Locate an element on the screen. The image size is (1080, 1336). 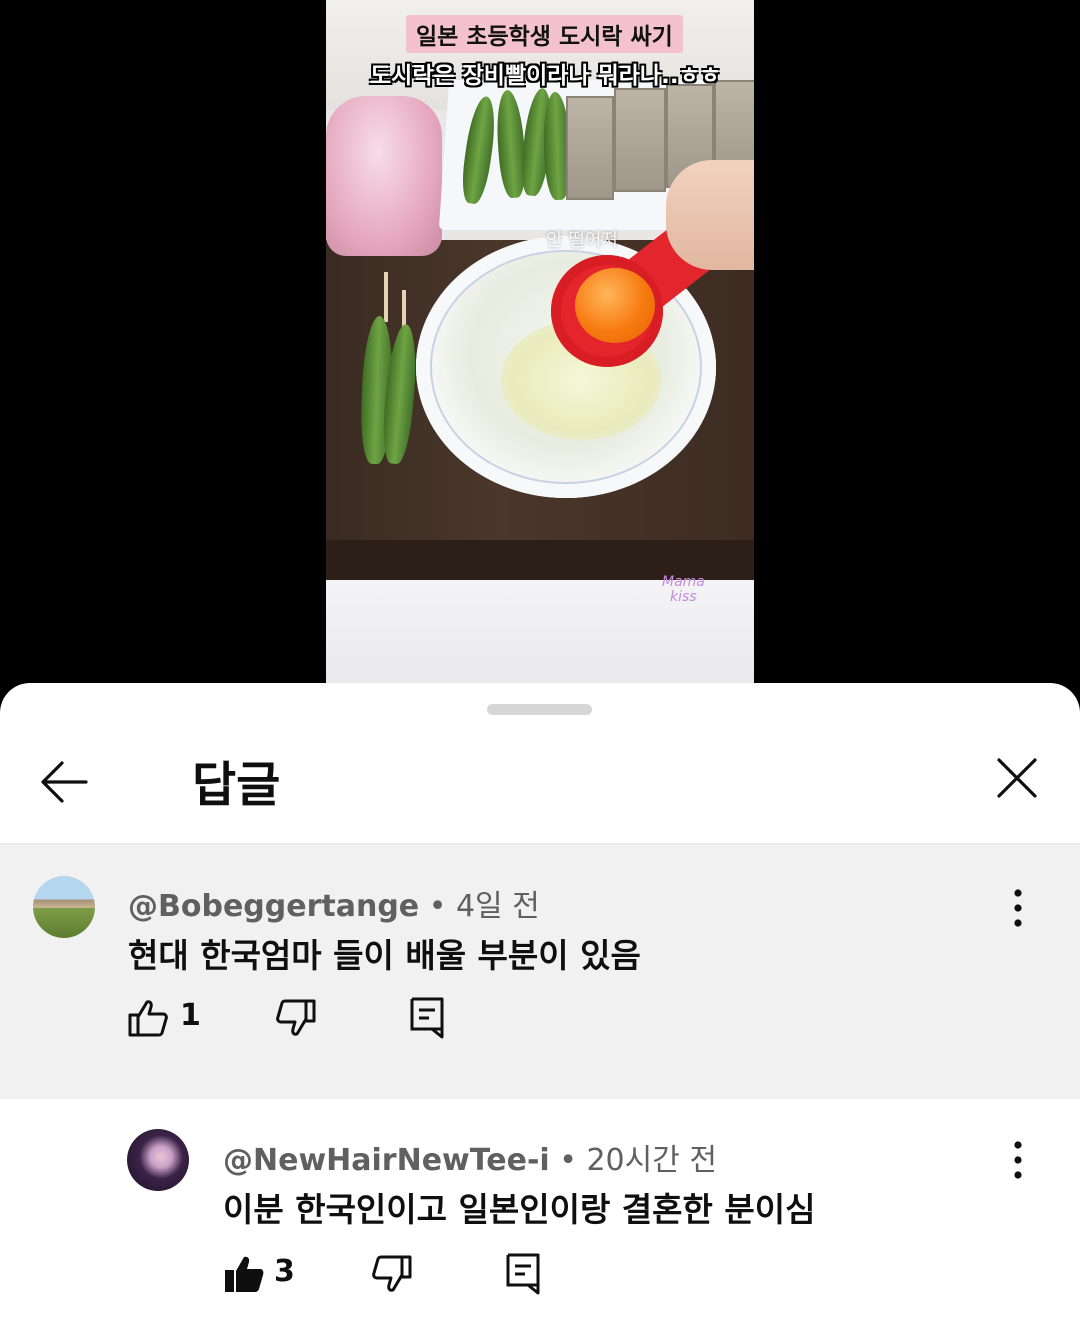
reply-actions: 3 is located at coordinates (387, 1276).